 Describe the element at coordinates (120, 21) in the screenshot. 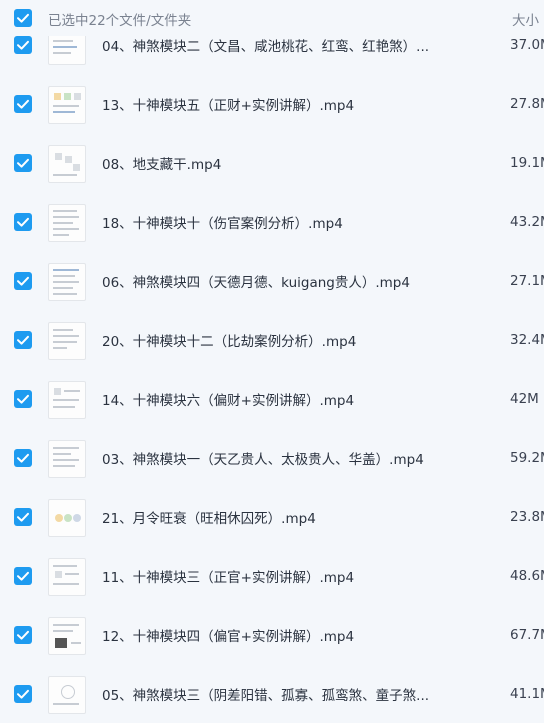

I see `selection-count-label: 已选中22个文件/文件夹` at that location.